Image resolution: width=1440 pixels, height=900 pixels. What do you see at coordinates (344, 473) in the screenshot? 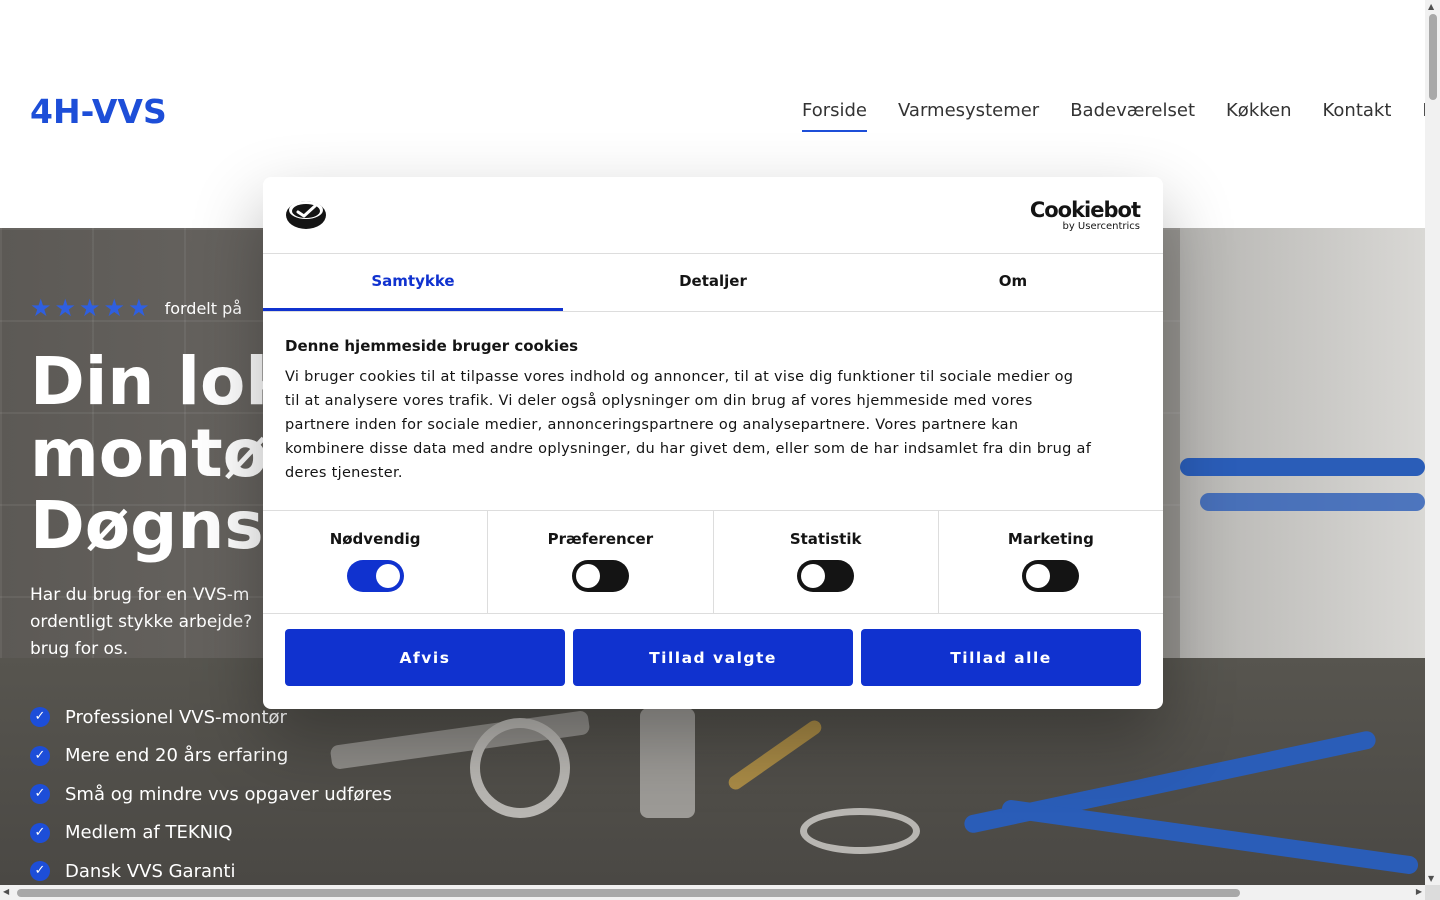
I see `dialog-text-line: deres tjenester.` at bounding box center [344, 473].